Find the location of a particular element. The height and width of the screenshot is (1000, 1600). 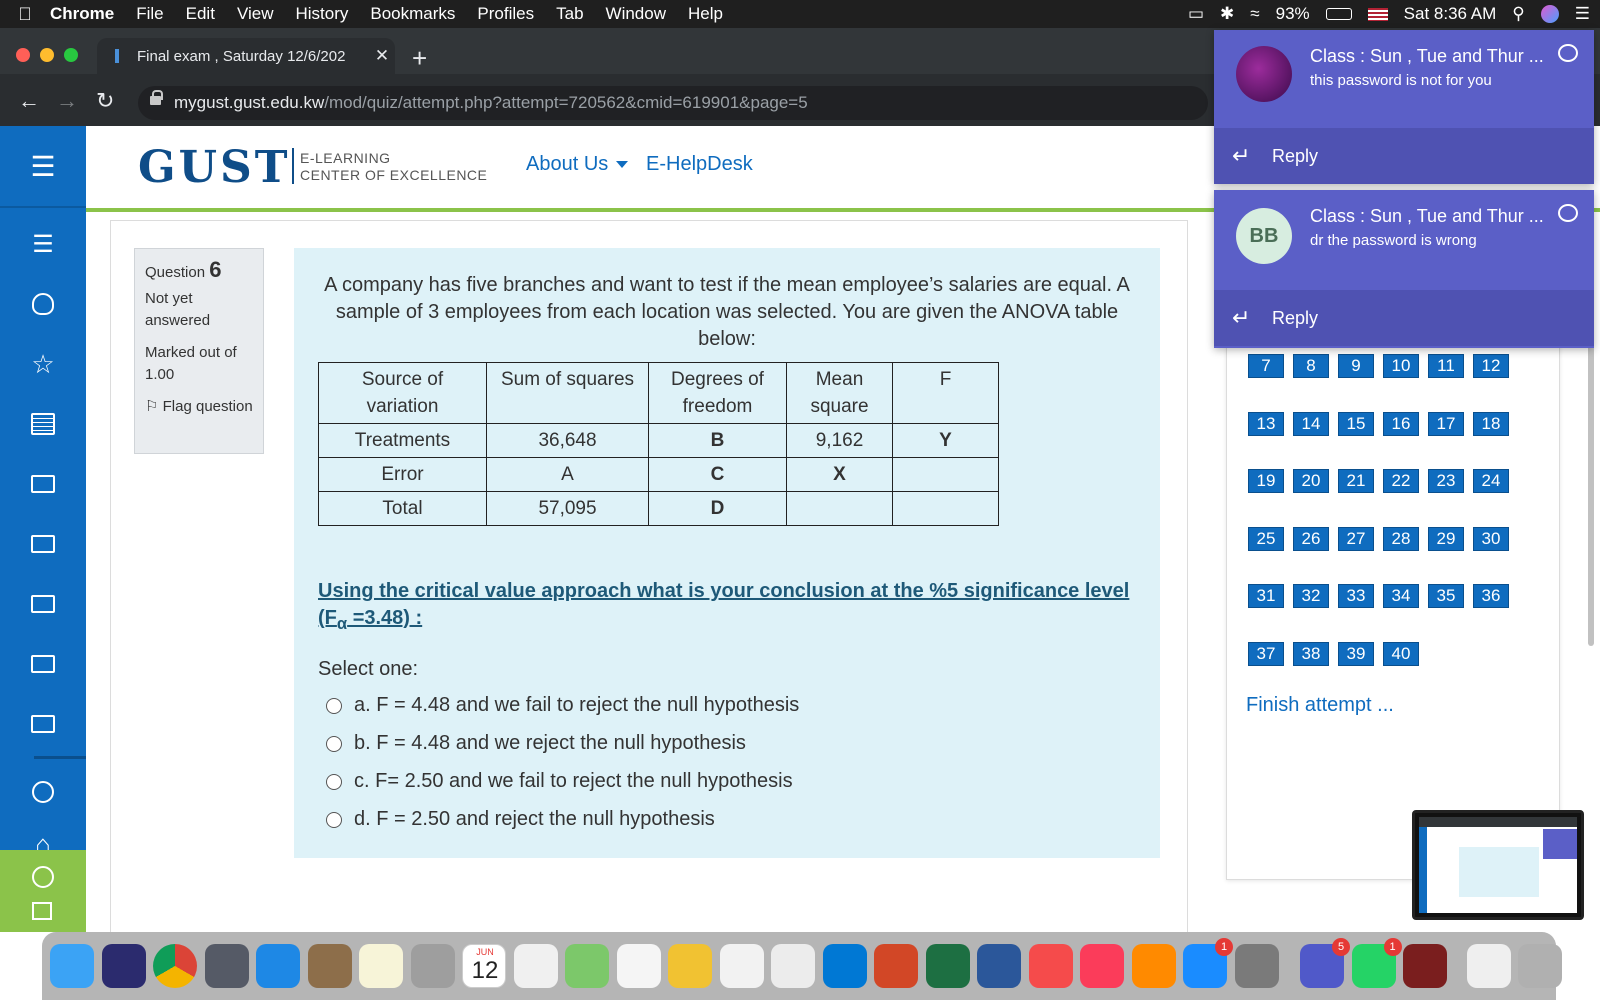

trash-icon is located at coordinates (1540, 966).